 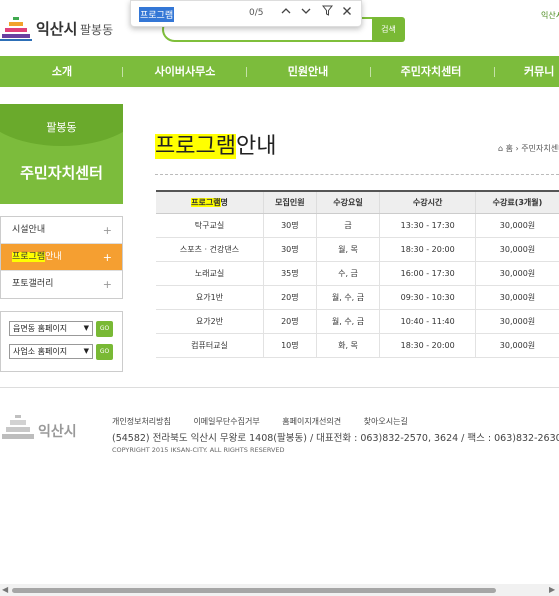 I want to click on breadcrumb: ⌂ 홈 › 주민자치센터, so click(x=528, y=148).